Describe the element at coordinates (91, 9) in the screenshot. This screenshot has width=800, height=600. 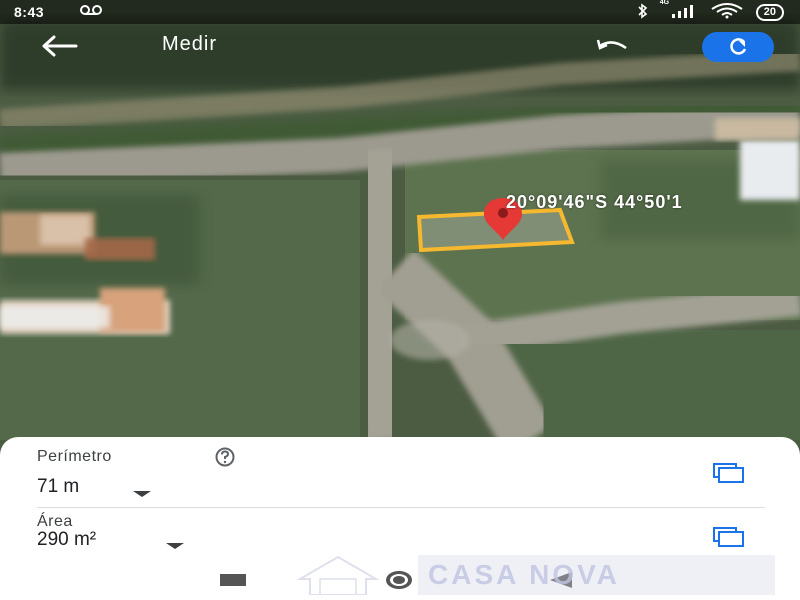
I see `voicemail-icon` at that location.